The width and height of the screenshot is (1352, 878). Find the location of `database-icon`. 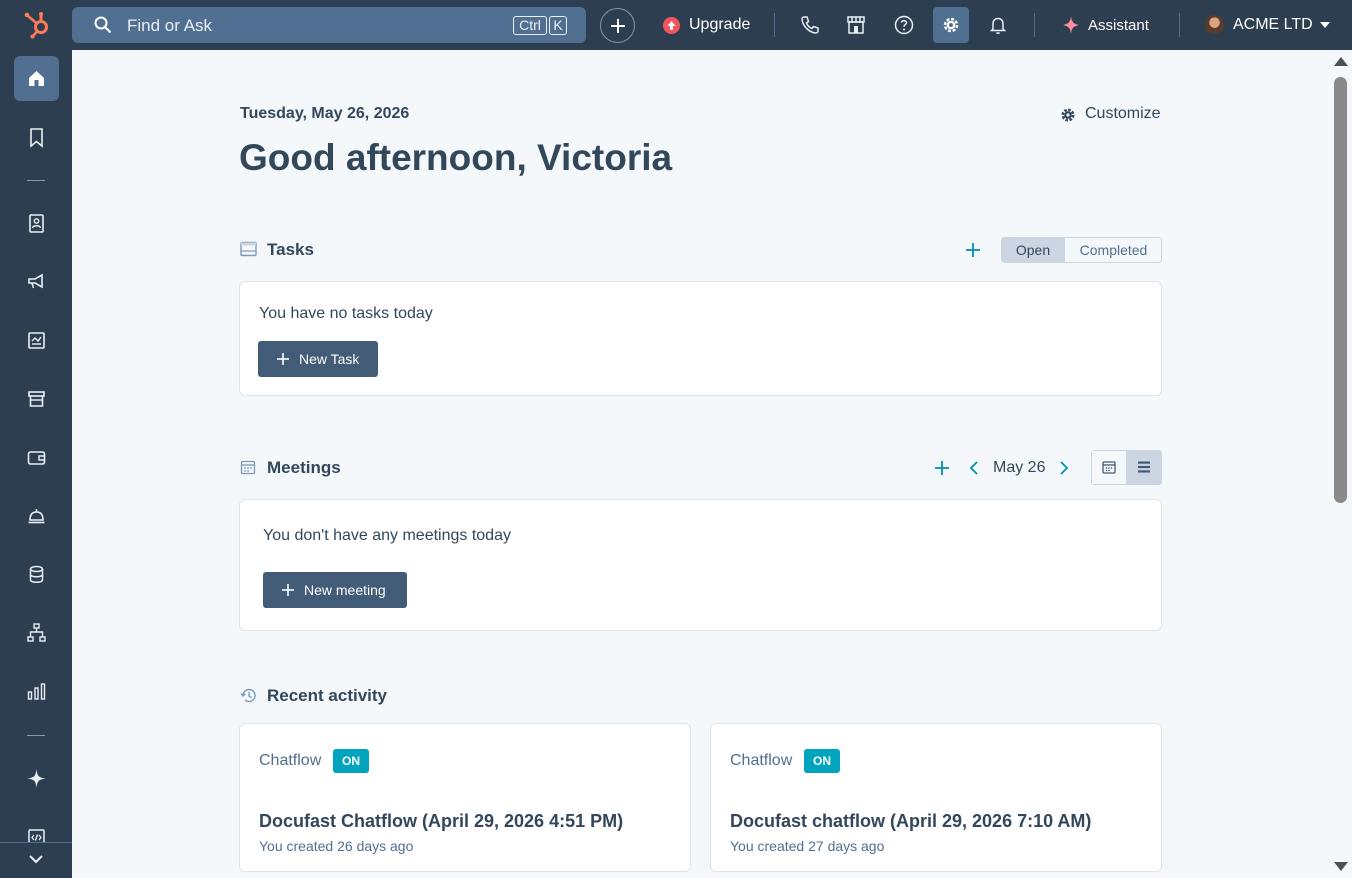

database-icon is located at coordinates (36, 574).